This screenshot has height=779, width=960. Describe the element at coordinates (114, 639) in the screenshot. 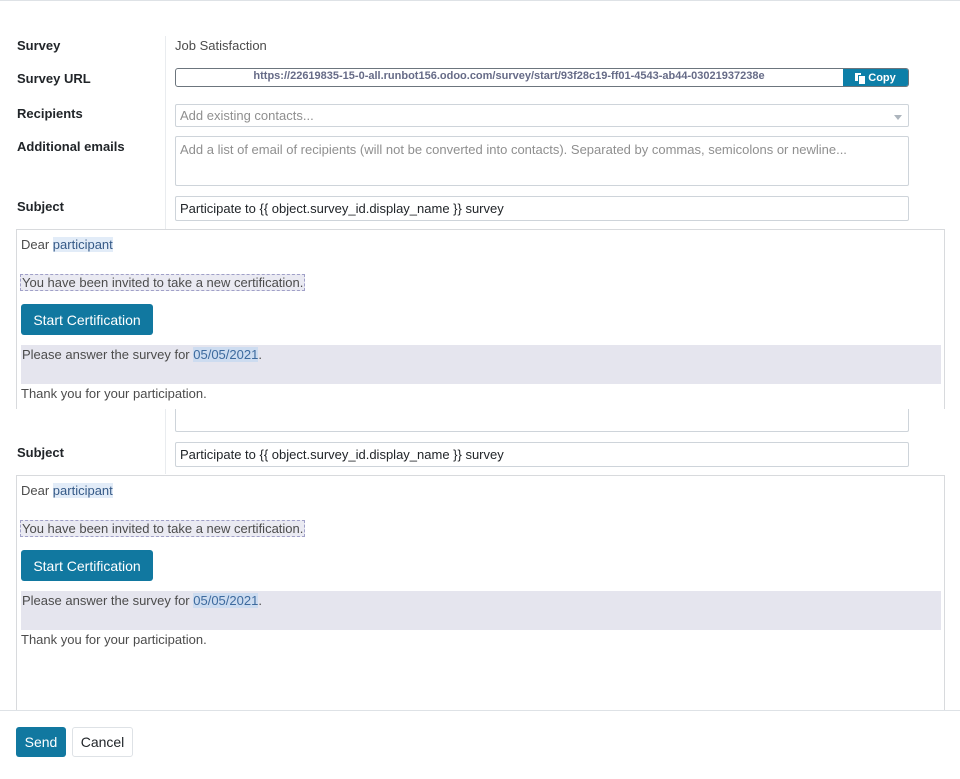

I see `thanks-line-2: Thank you for your participation.` at that location.